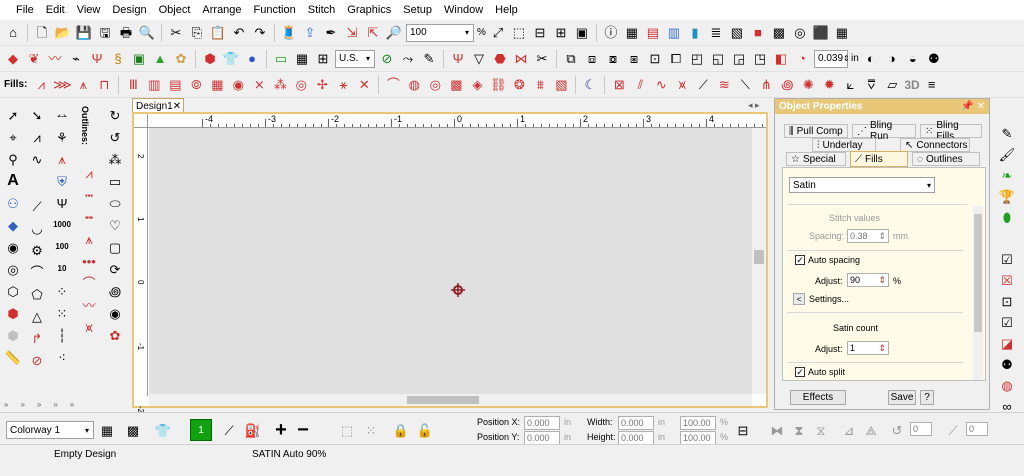  Describe the element at coordinates (303, 430) in the screenshot. I see `remove-color-icon: −` at that location.